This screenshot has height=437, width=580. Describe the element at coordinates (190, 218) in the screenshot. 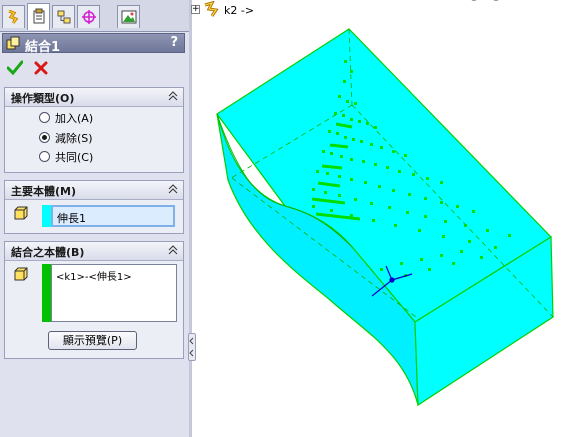

I see `panel-splitter` at that location.